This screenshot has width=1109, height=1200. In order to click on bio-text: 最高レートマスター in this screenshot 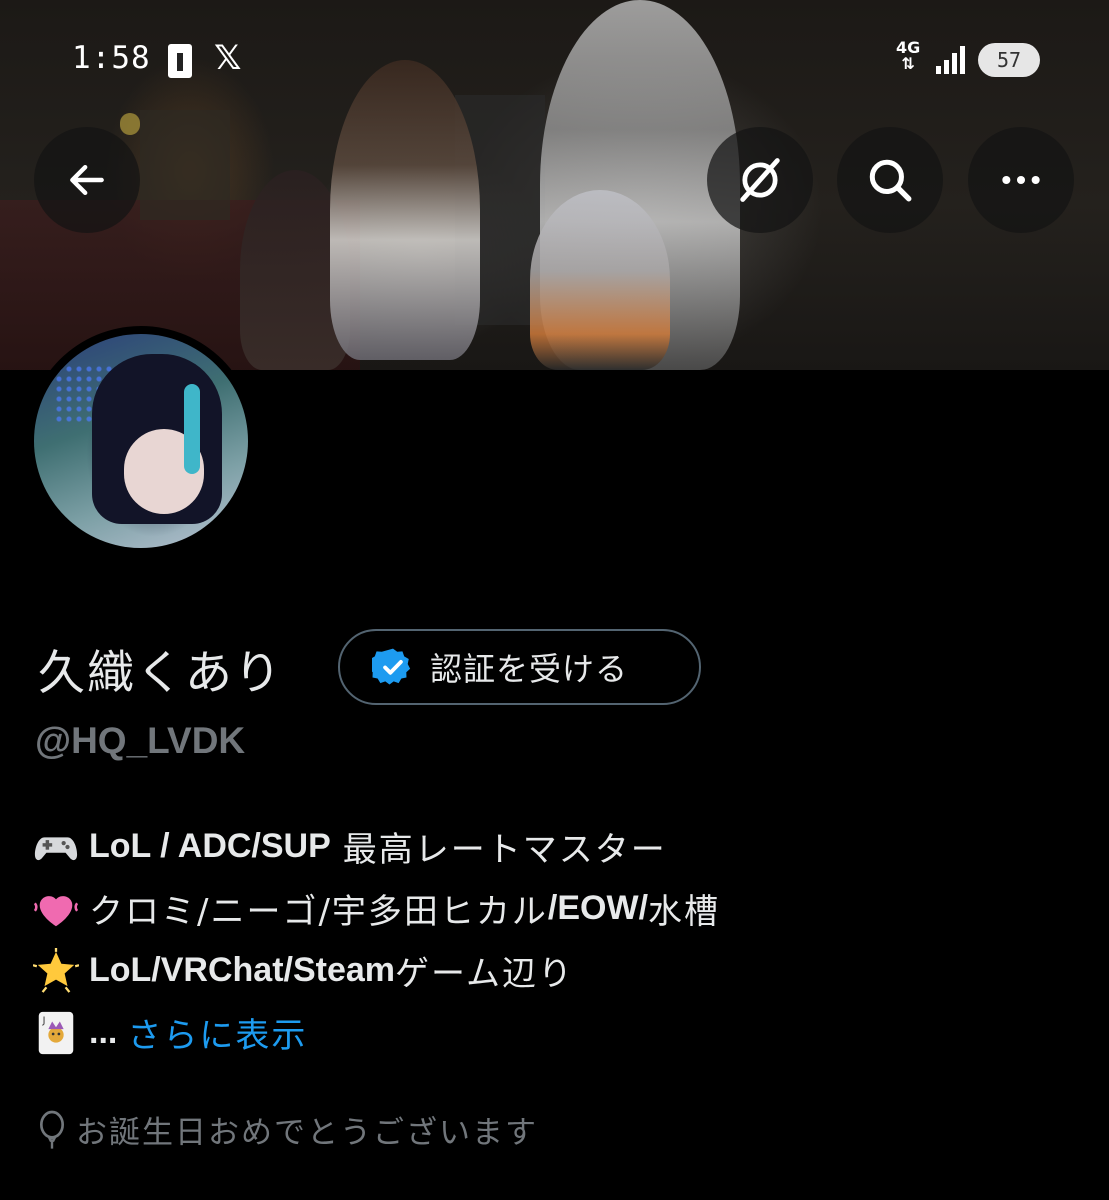, I will do `click(504, 850)`.